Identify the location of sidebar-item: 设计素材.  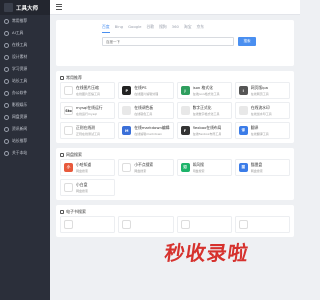
(25, 57).